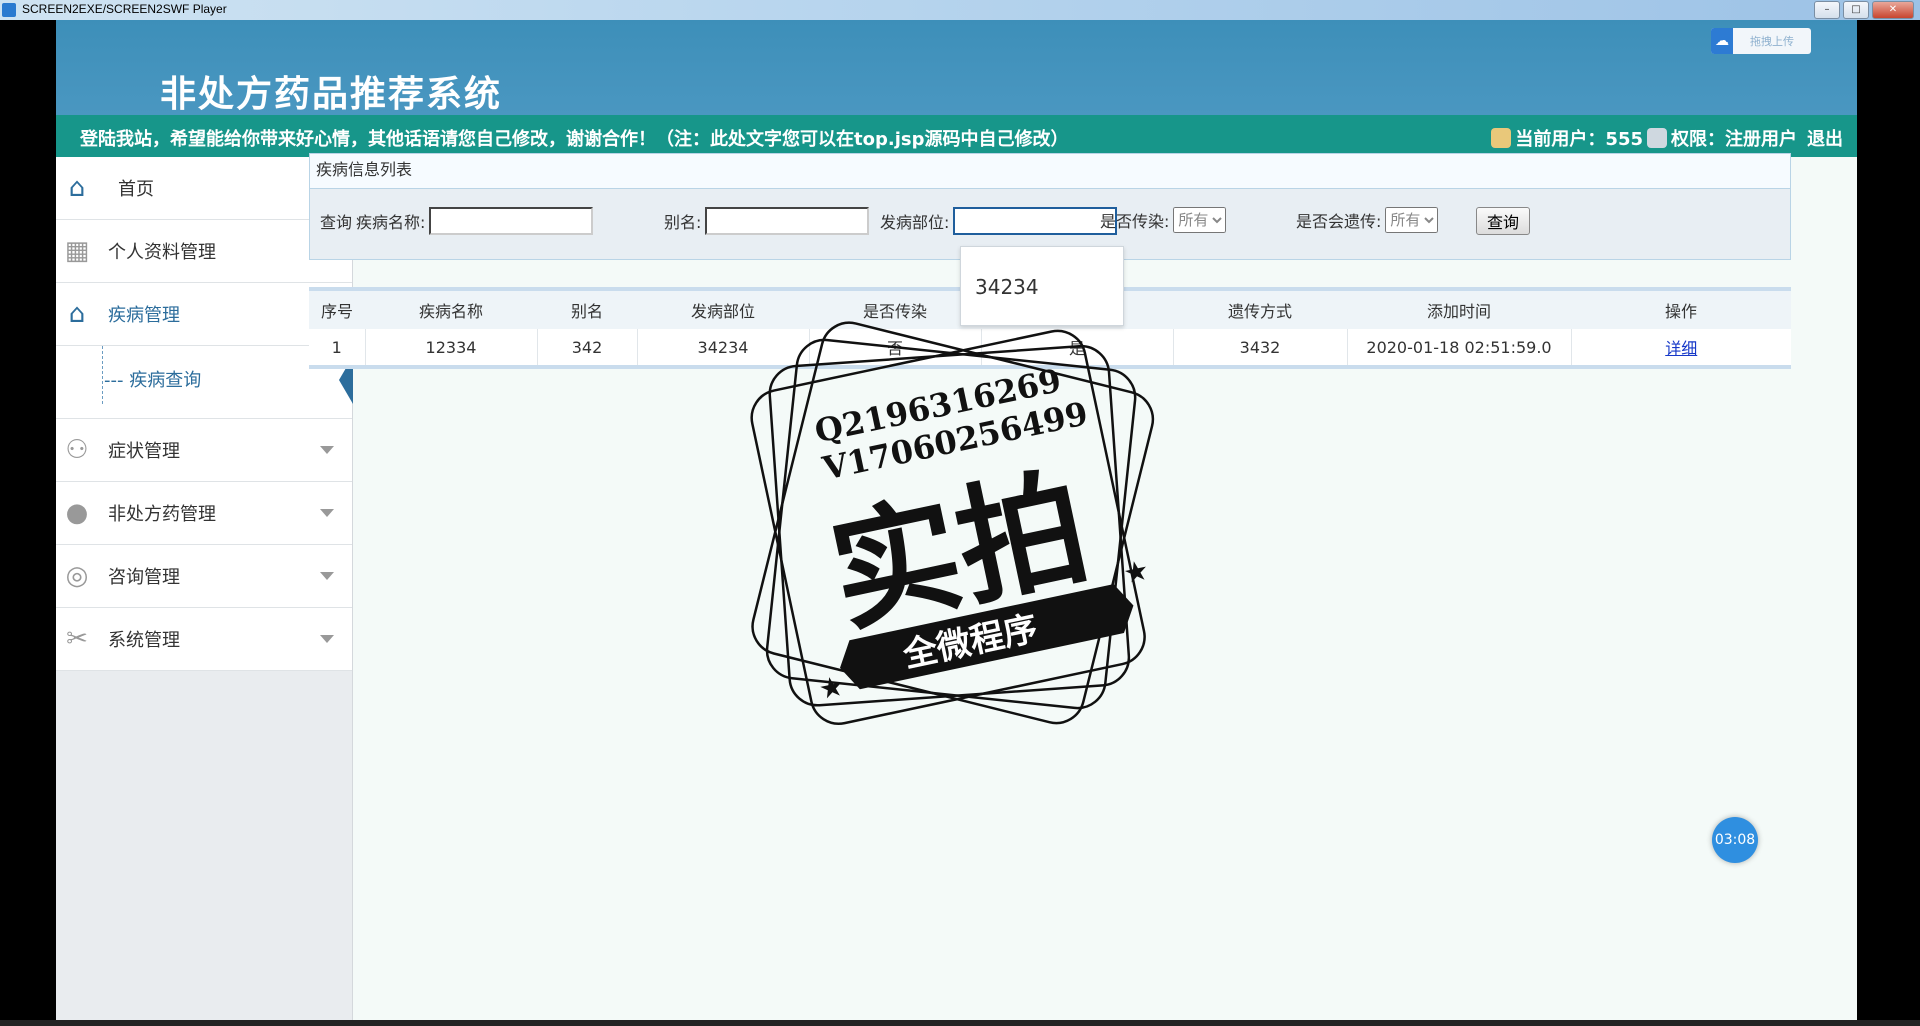 This screenshot has height=1026, width=1920. I want to click on minimize-button: –, so click(1827, 10).